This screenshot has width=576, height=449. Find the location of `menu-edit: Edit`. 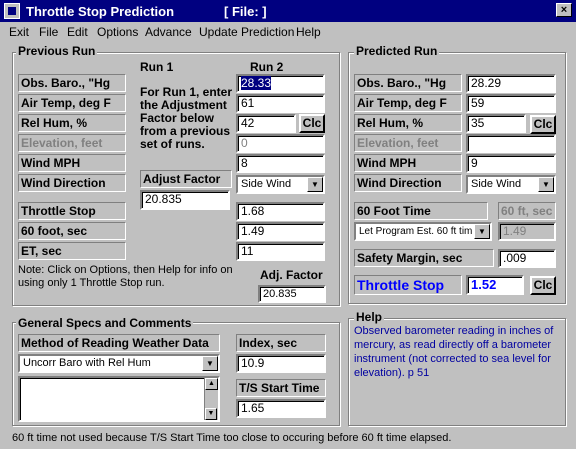

menu-edit: Edit is located at coordinates (77, 32).